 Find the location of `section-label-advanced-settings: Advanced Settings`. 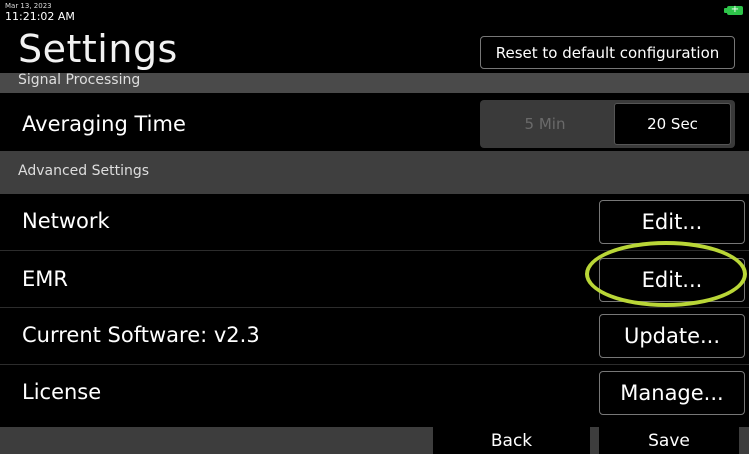

section-label-advanced-settings: Advanced Settings is located at coordinates (84, 171).